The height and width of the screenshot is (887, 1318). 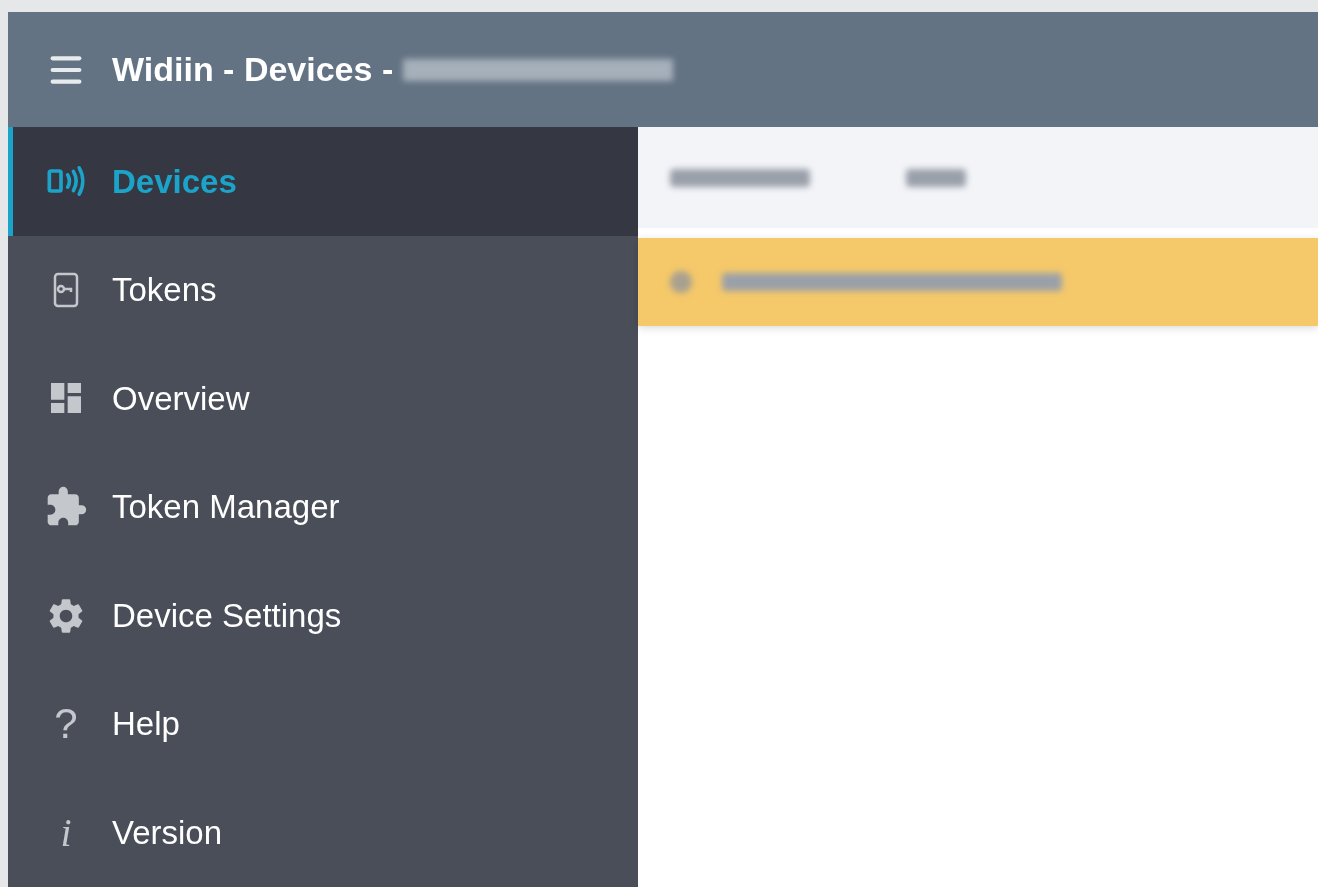 What do you see at coordinates (323, 832) in the screenshot?
I see `nav-item: i Version` at bounding box center [323, 832].